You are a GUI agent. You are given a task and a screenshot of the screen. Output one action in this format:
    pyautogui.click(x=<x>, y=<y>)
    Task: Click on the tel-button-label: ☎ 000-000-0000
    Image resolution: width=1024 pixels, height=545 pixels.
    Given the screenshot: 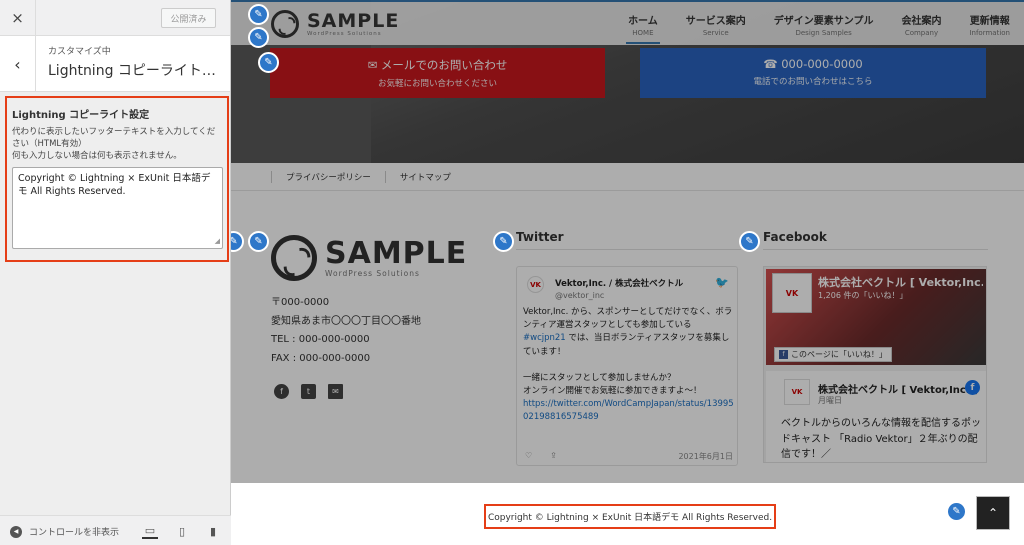 What is the action you would take?
    pyautogui.click(x=813, y=64)
    